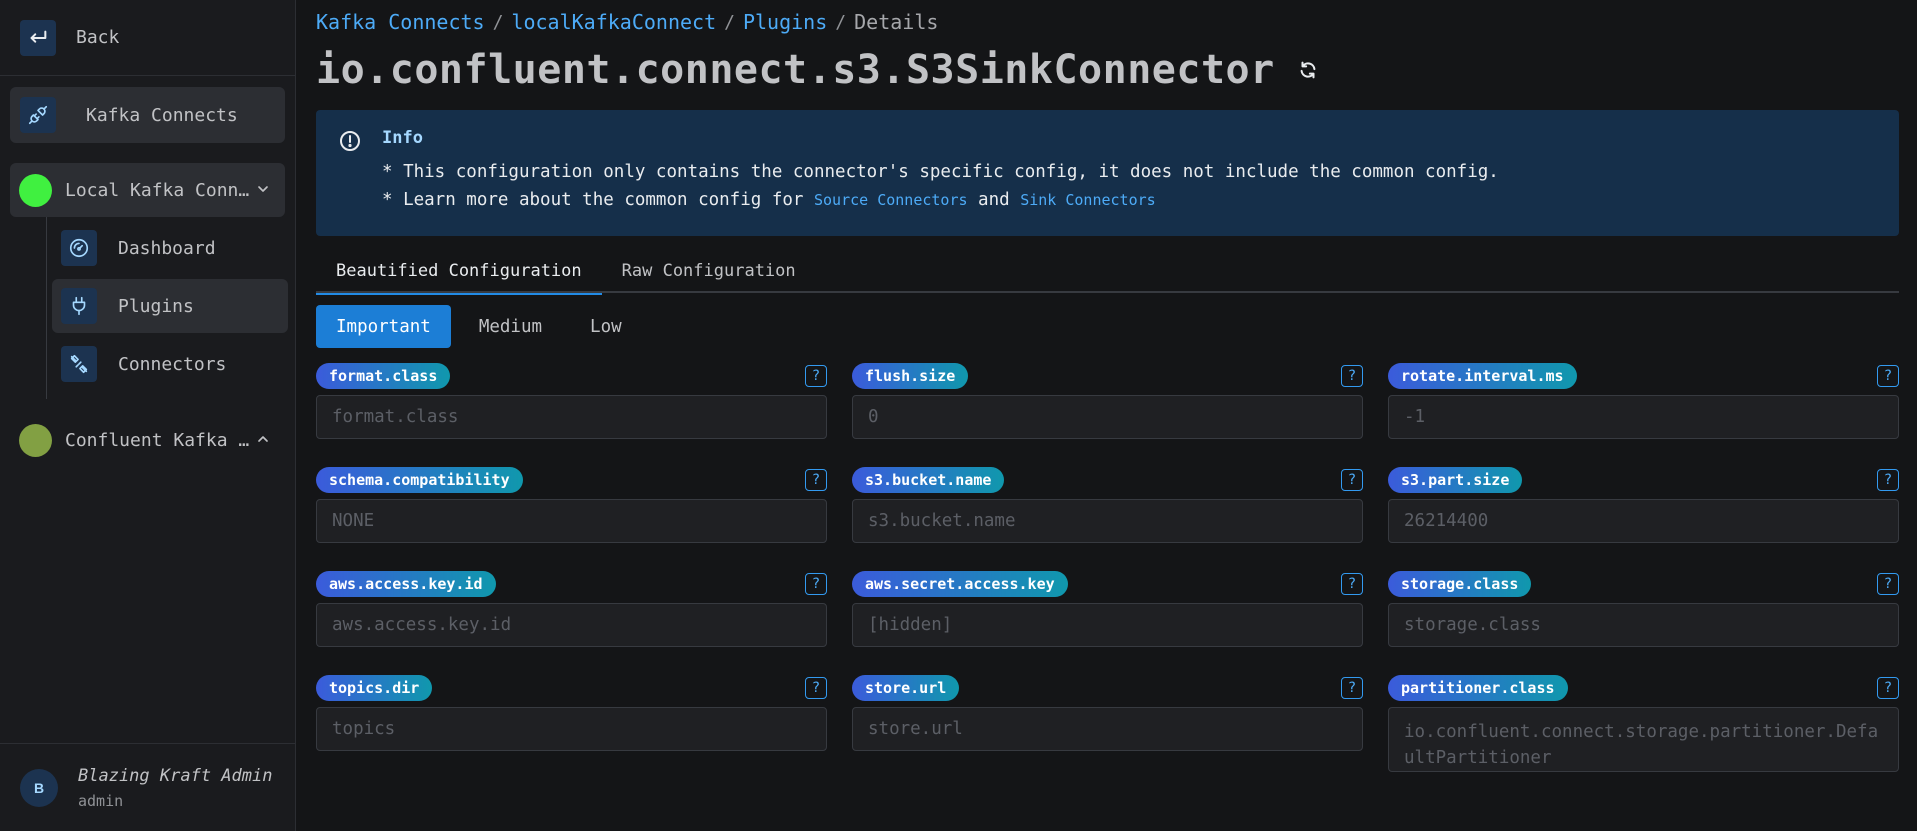  I want to click on field-name-badge: store.url, so click(906, 688).